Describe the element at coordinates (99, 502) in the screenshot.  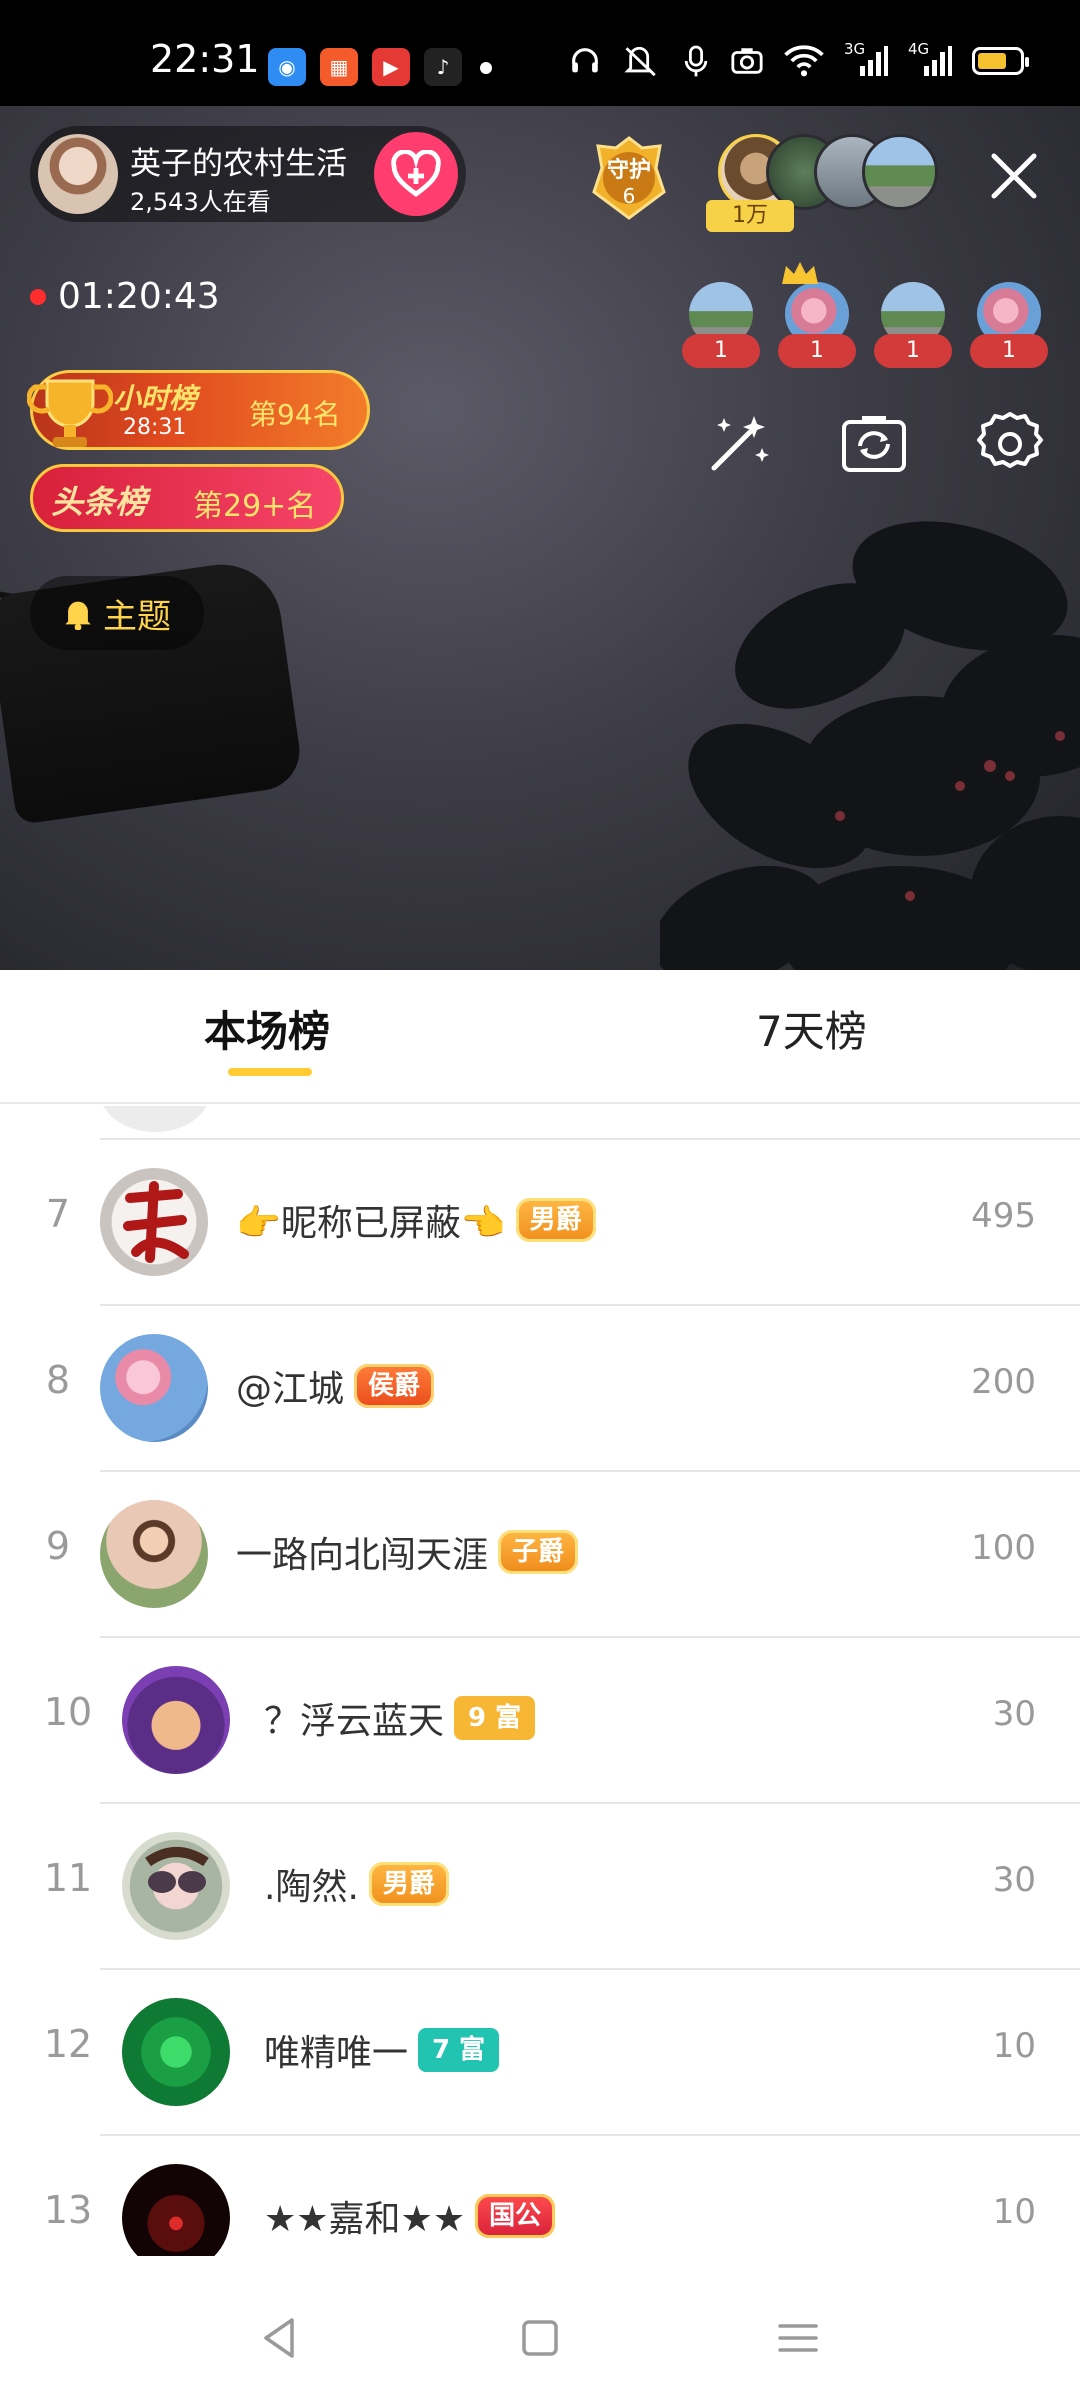
I see `headline-rank-title: 头条榜` at that location.